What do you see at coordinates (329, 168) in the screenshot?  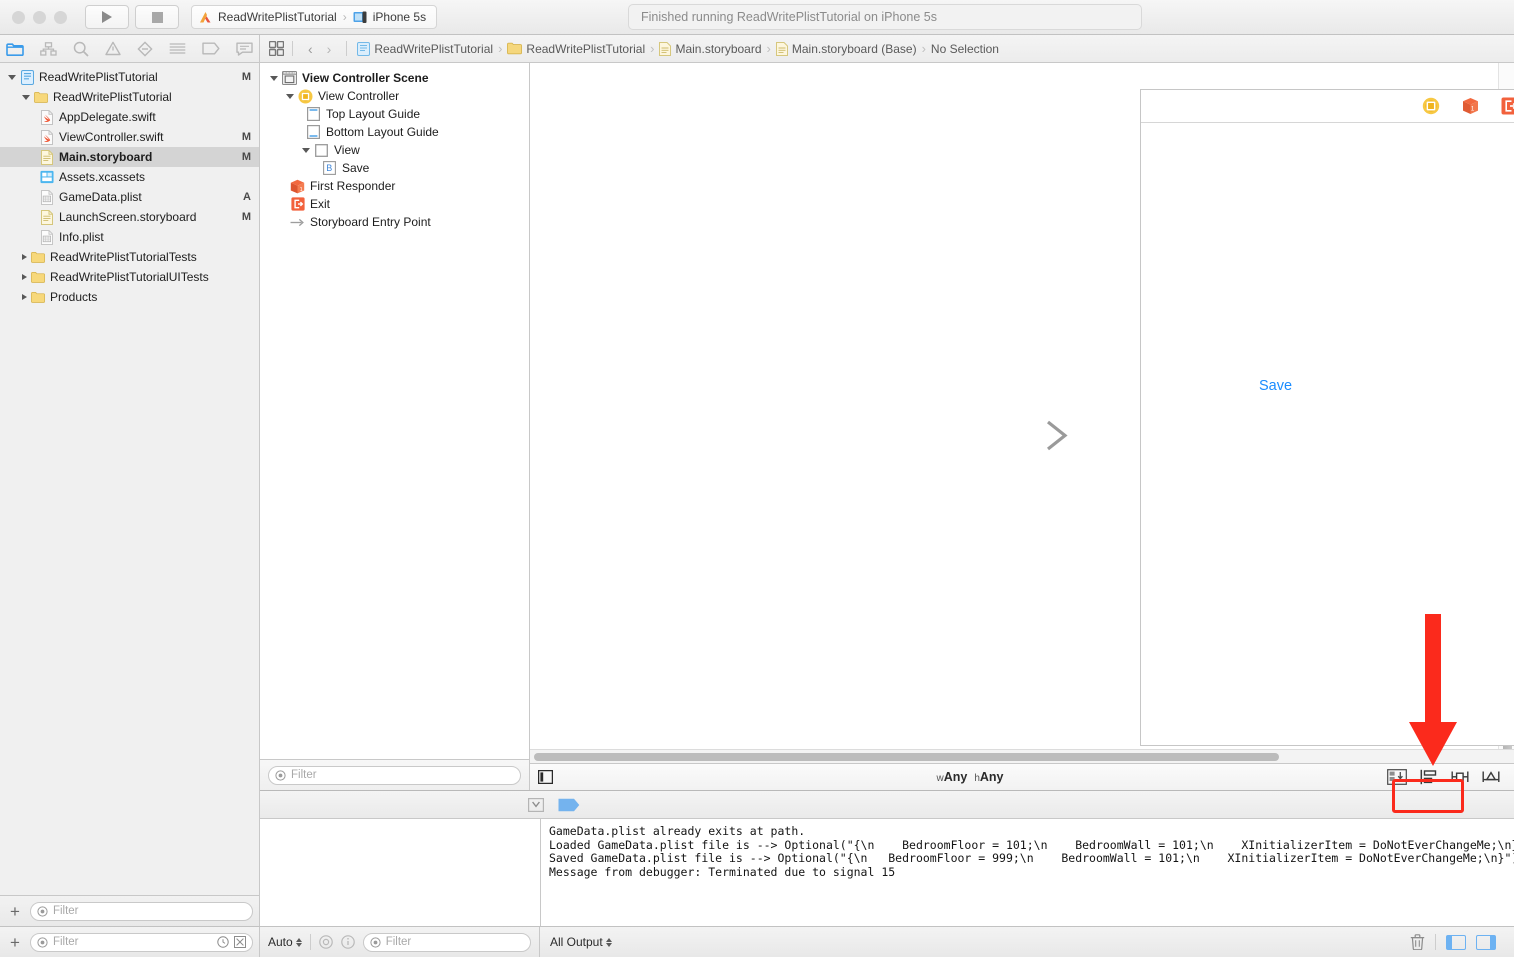 I see `svg-text: B` at bounding box center [329, 168].